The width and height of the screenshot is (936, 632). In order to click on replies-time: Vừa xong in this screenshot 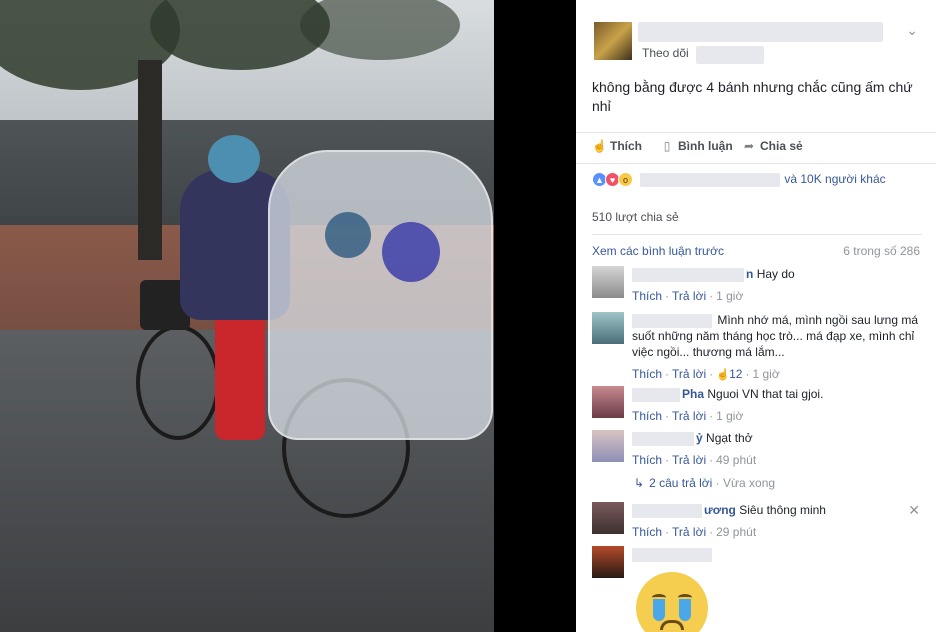, I will do `click(749, 483)`.